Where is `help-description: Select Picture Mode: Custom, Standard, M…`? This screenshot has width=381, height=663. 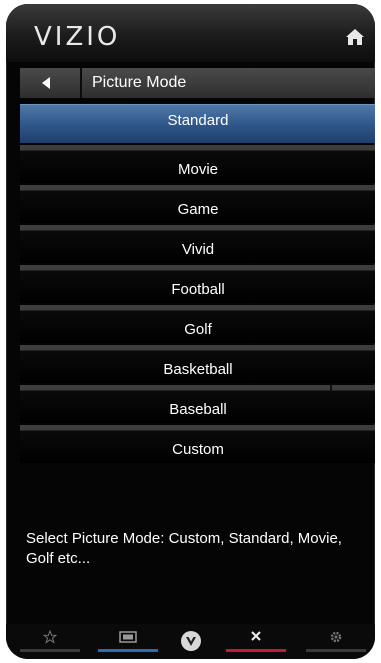 help-description: Select Picture Mode: Custom, Standard, M… is located at coordinates (184, 548).